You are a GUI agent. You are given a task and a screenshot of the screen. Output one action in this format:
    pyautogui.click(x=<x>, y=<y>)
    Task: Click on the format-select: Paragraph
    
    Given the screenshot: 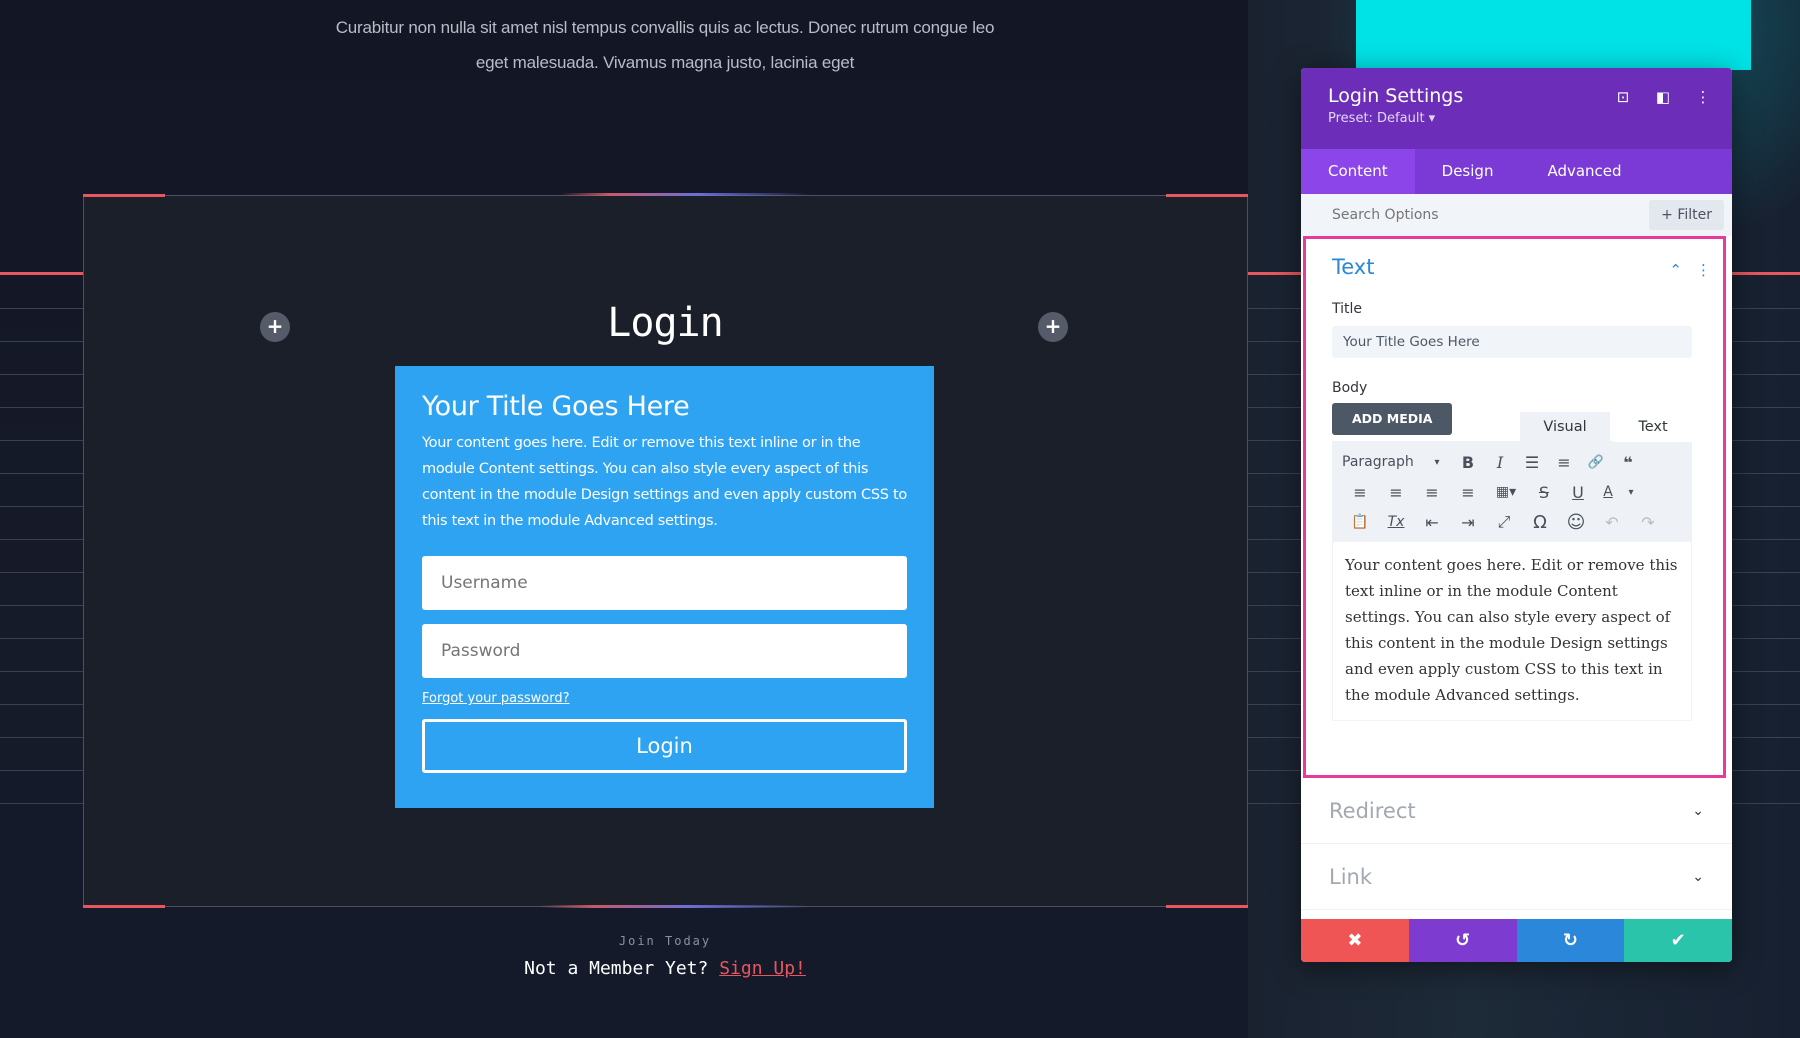 What is the action you would take?
    pyautogui.click(x=1382, y=462)
    